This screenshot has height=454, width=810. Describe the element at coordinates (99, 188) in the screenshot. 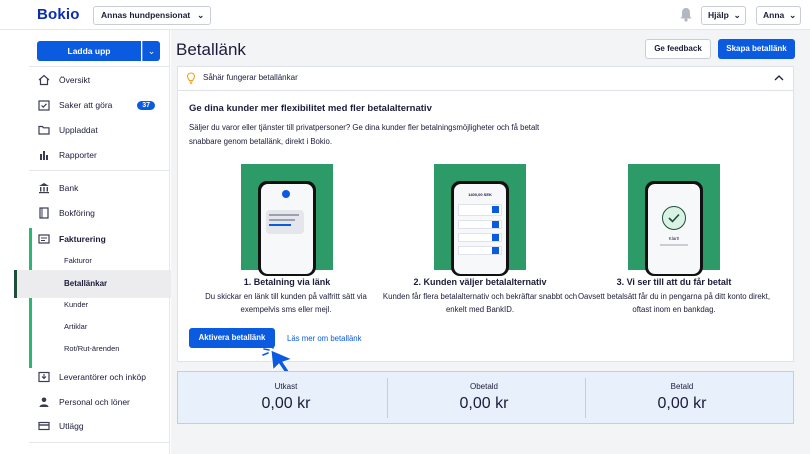

I see `sidebar-item-bank: Bank` at that location.